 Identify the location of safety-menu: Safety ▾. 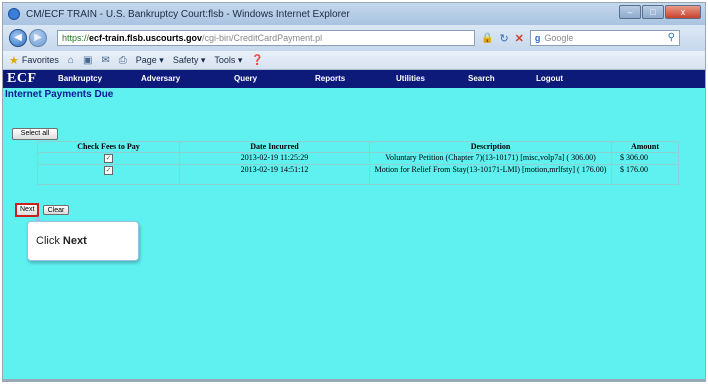
(189, 60).